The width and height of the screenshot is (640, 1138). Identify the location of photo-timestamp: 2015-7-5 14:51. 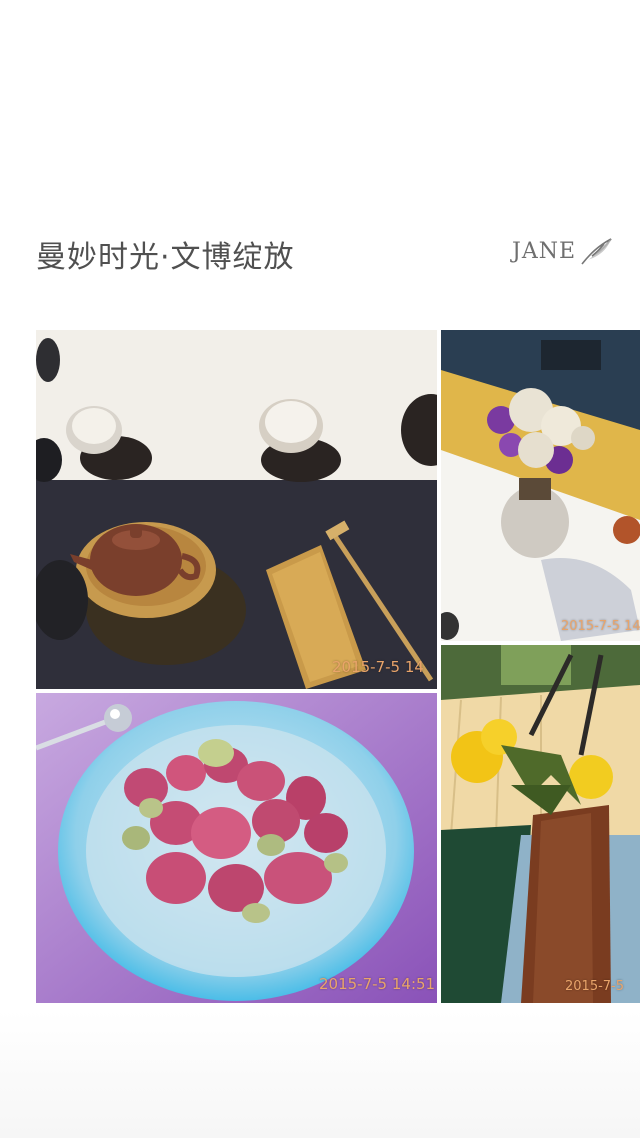
(377, 984).